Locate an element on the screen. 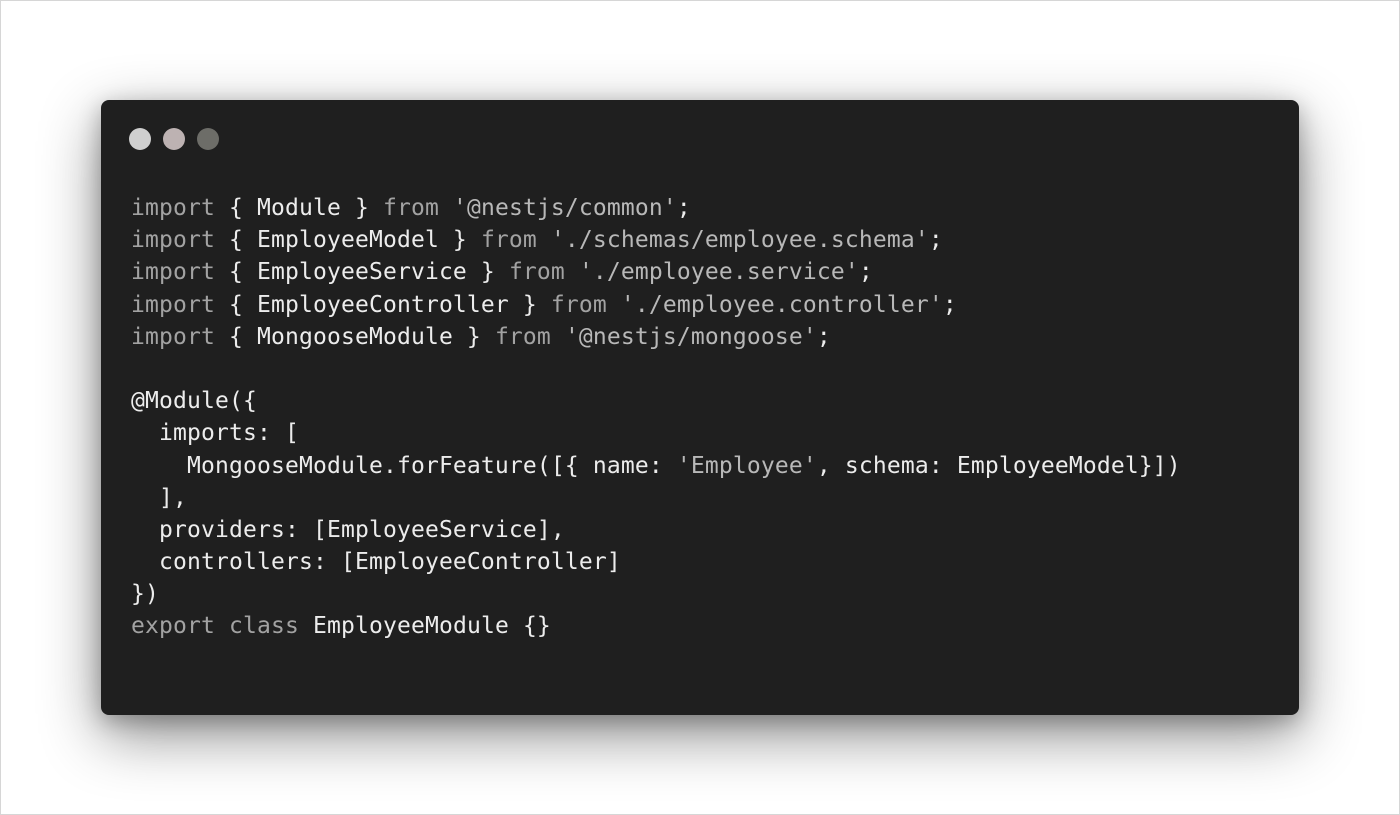  code-line: }) is located at coordinates (656, 594).